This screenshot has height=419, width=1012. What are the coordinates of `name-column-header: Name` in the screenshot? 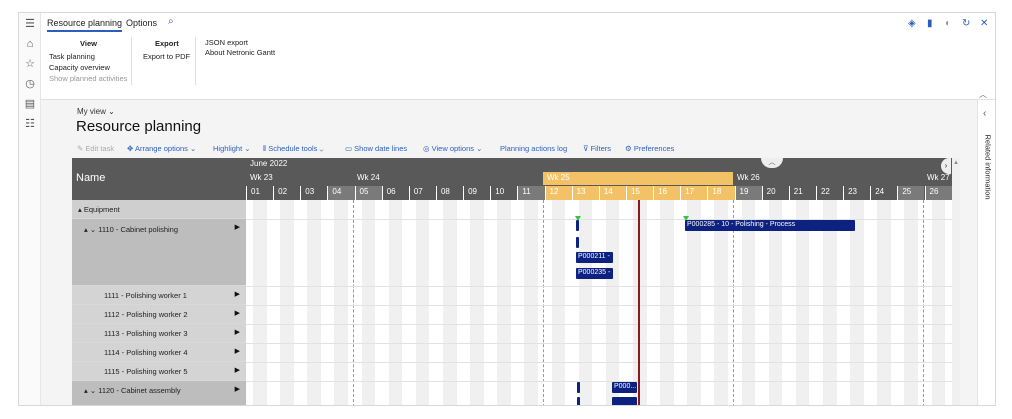 It's located at (159, 179).